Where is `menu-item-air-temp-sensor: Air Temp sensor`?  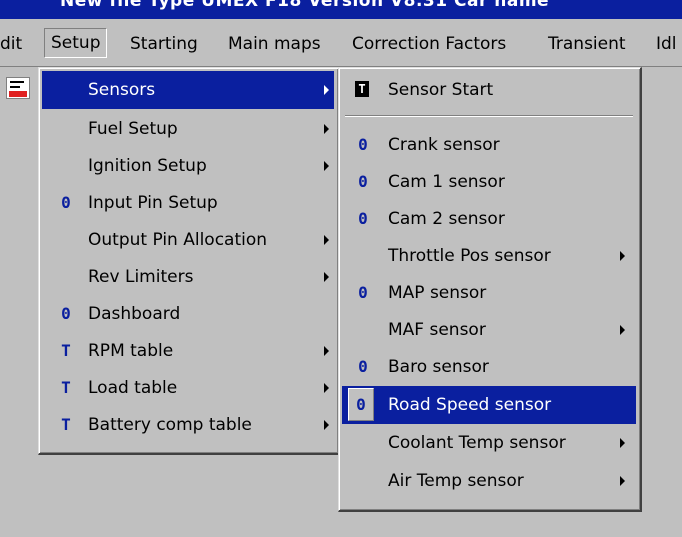
menu-item-air-temp-sensor: Air Temp sensor is located at coordinates (489, 481).